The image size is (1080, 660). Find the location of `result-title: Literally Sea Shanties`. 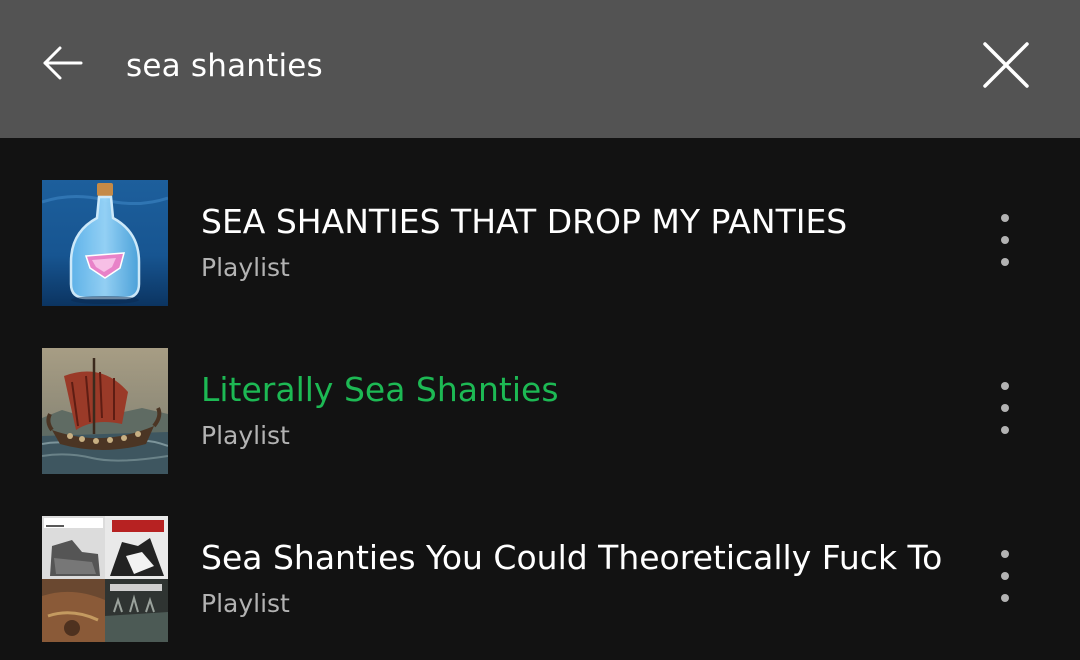

result-title: Literally Sea Shanties is located at coordinates (380, 389).